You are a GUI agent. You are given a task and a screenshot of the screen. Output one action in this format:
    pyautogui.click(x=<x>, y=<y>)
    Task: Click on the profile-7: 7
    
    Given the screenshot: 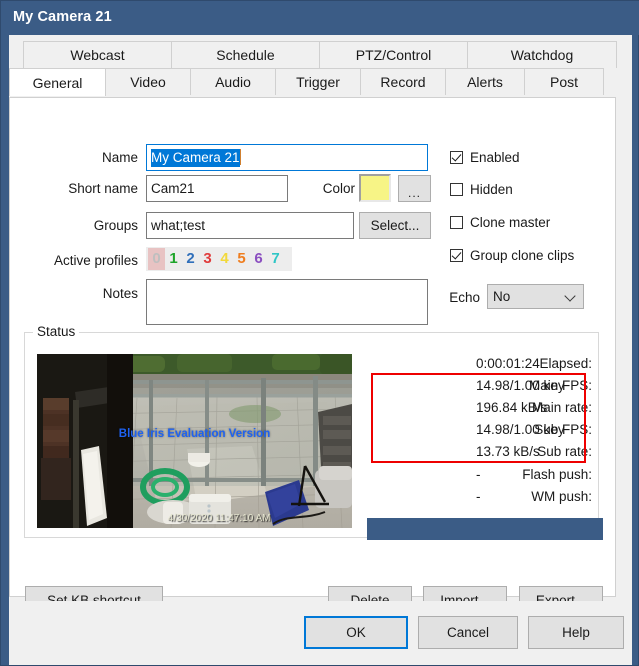 What is the action you would take?
    pyautogui.click(x=275, y=259)
    